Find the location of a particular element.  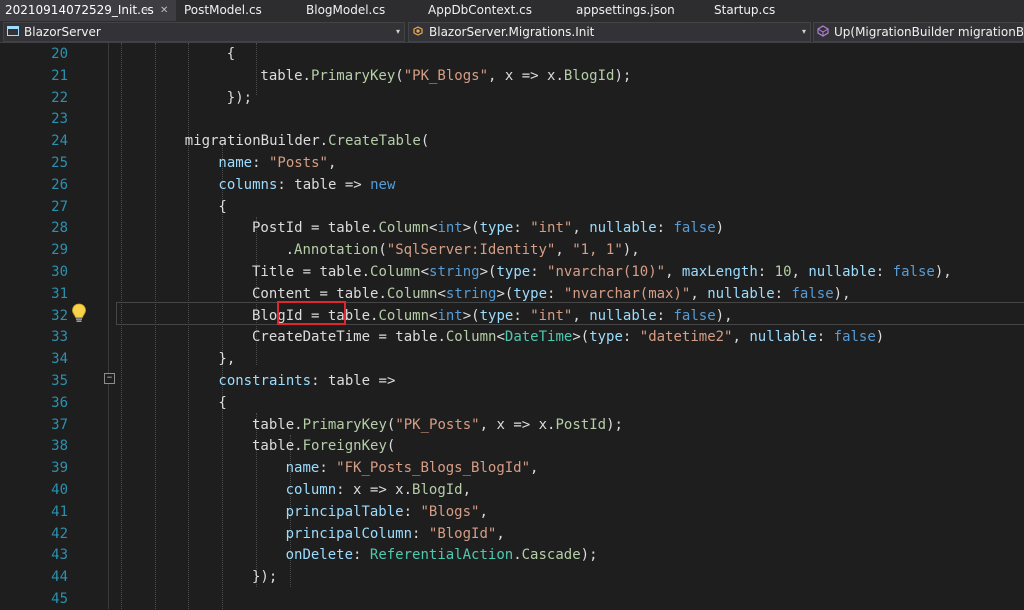

code-token: maxLength is located at coordinates (719, 272).